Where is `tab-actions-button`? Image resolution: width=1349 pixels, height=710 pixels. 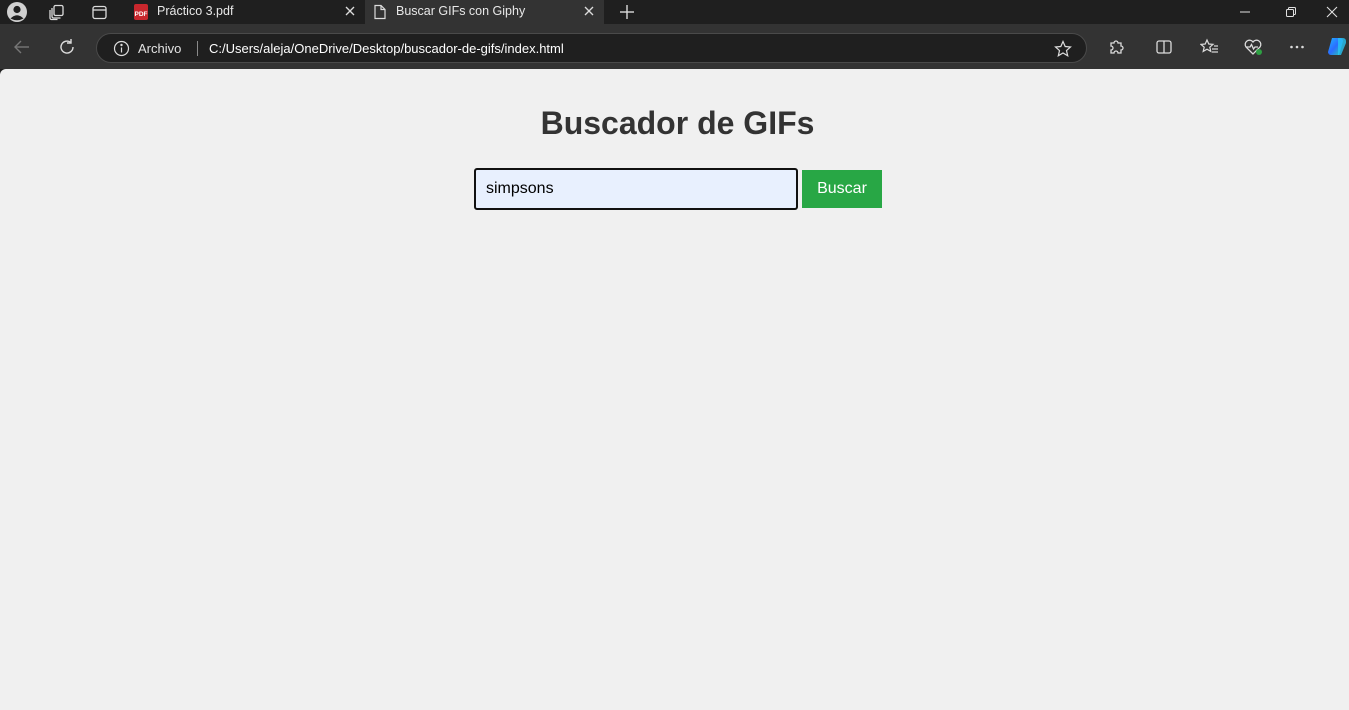
tab-actions-button is located at coordinates (99, 12).